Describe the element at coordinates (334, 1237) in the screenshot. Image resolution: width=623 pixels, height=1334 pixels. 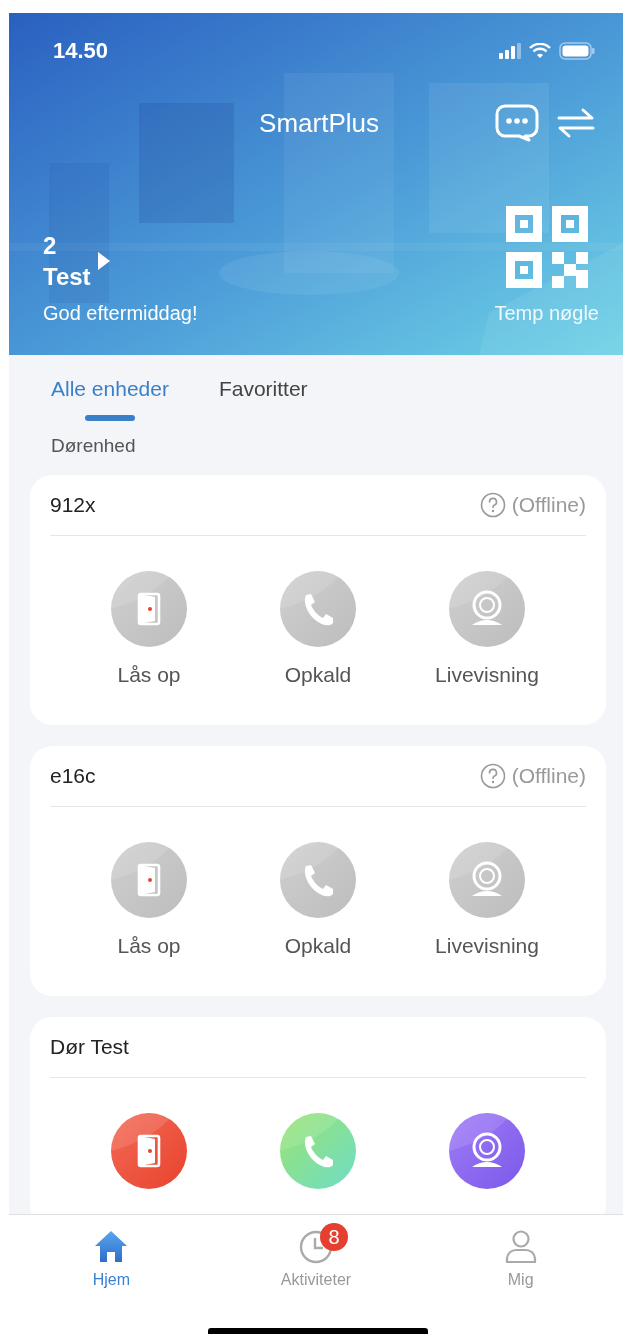
I see `notification-badge: 8` at that location.